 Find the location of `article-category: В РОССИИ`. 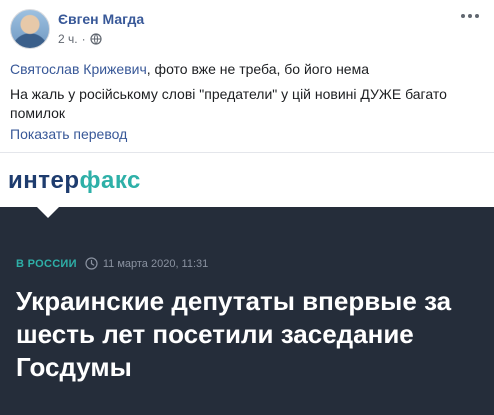

article-category: В РОССИИ is located at coordinates (46, 264).